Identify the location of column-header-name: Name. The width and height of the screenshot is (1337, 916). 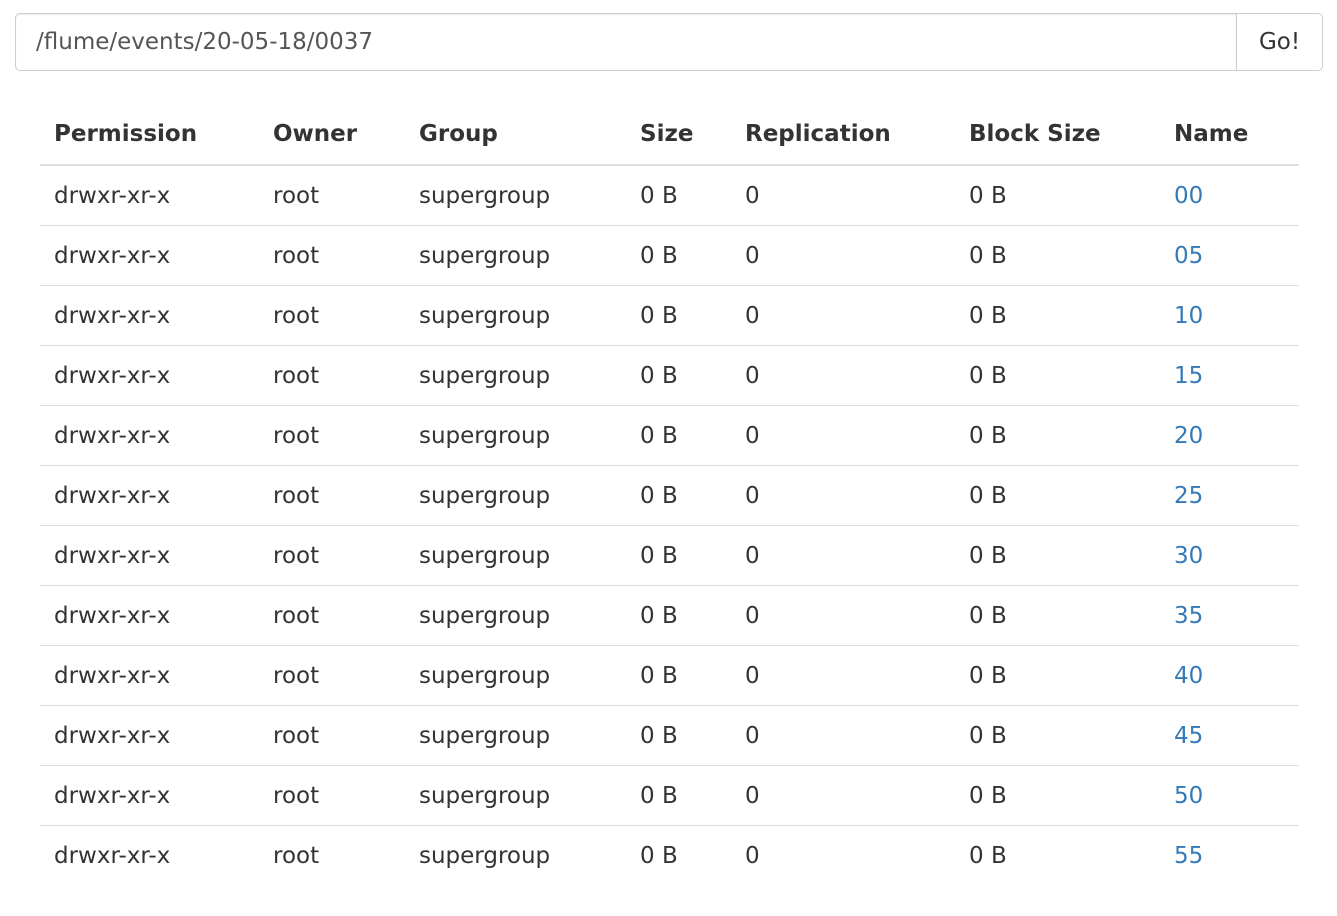
(1229, 134).